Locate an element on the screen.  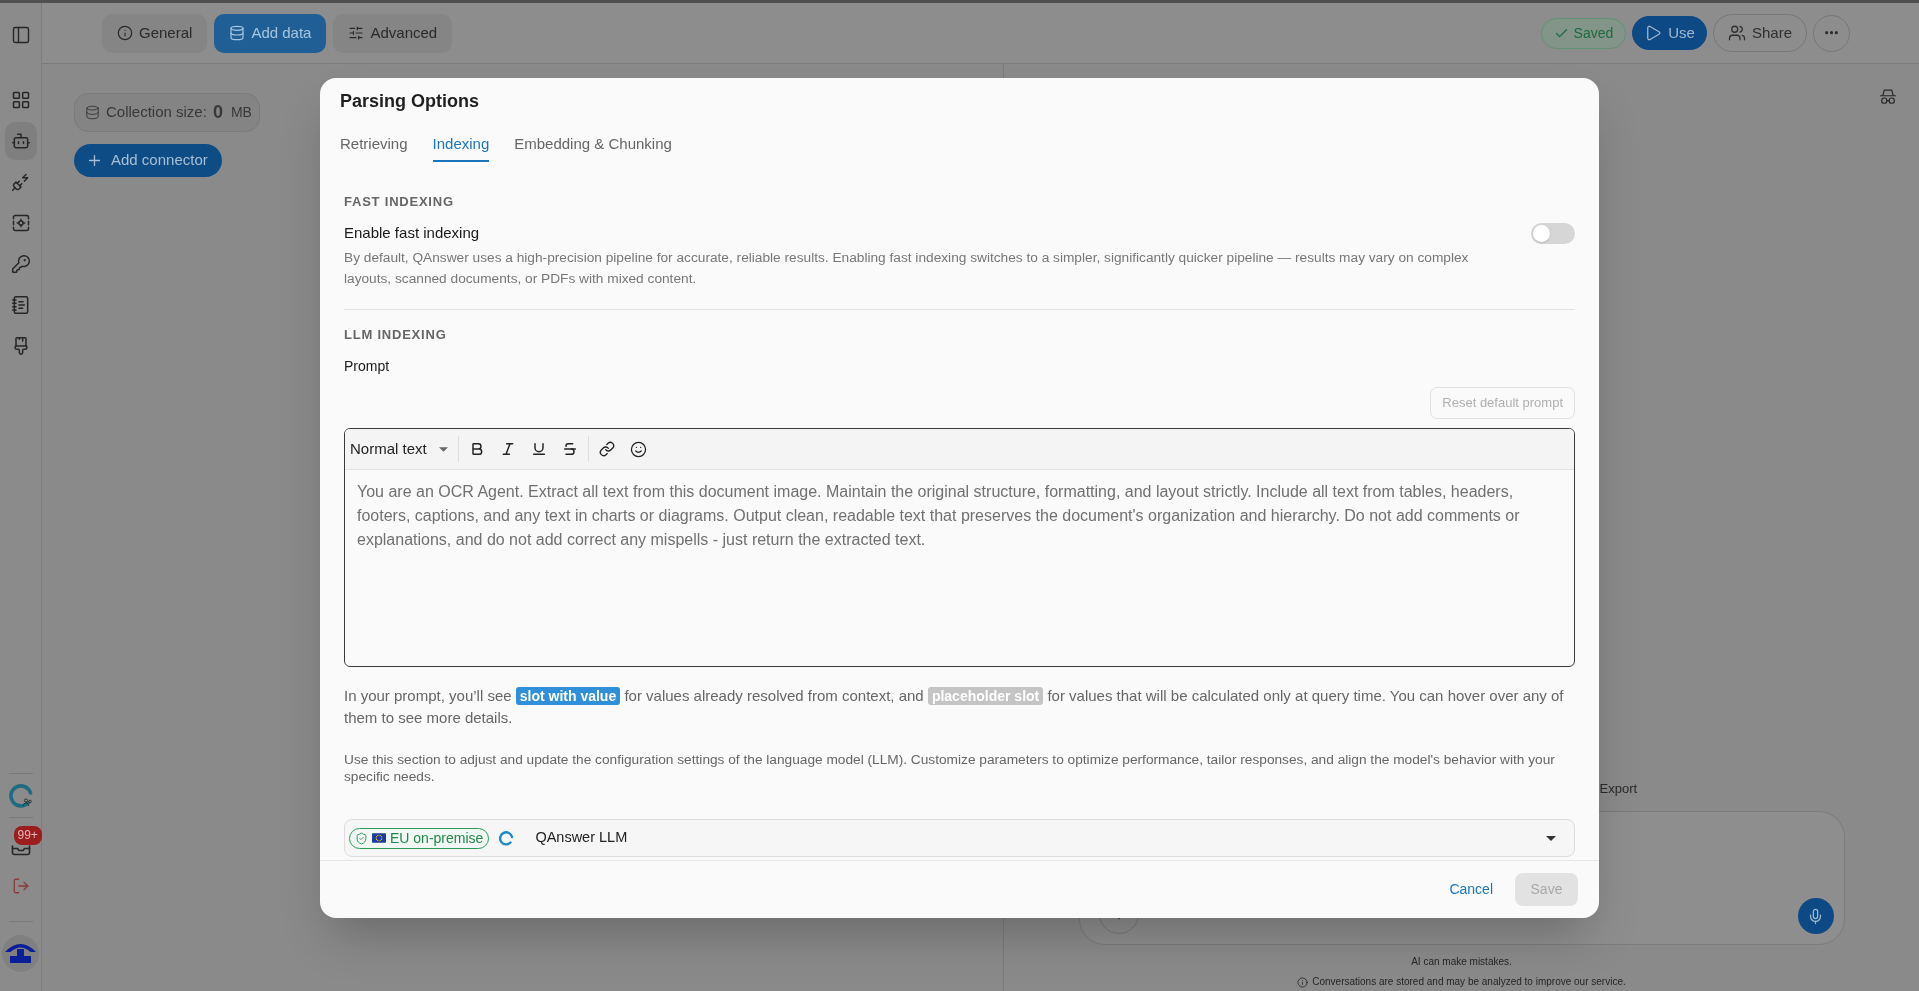
robot-icon is located at coordinates (20, 141).